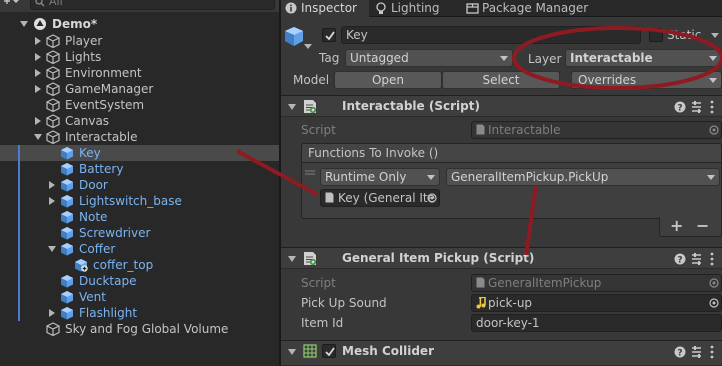  I want to click on tab-lighting: Lighting, so click(414, 8).